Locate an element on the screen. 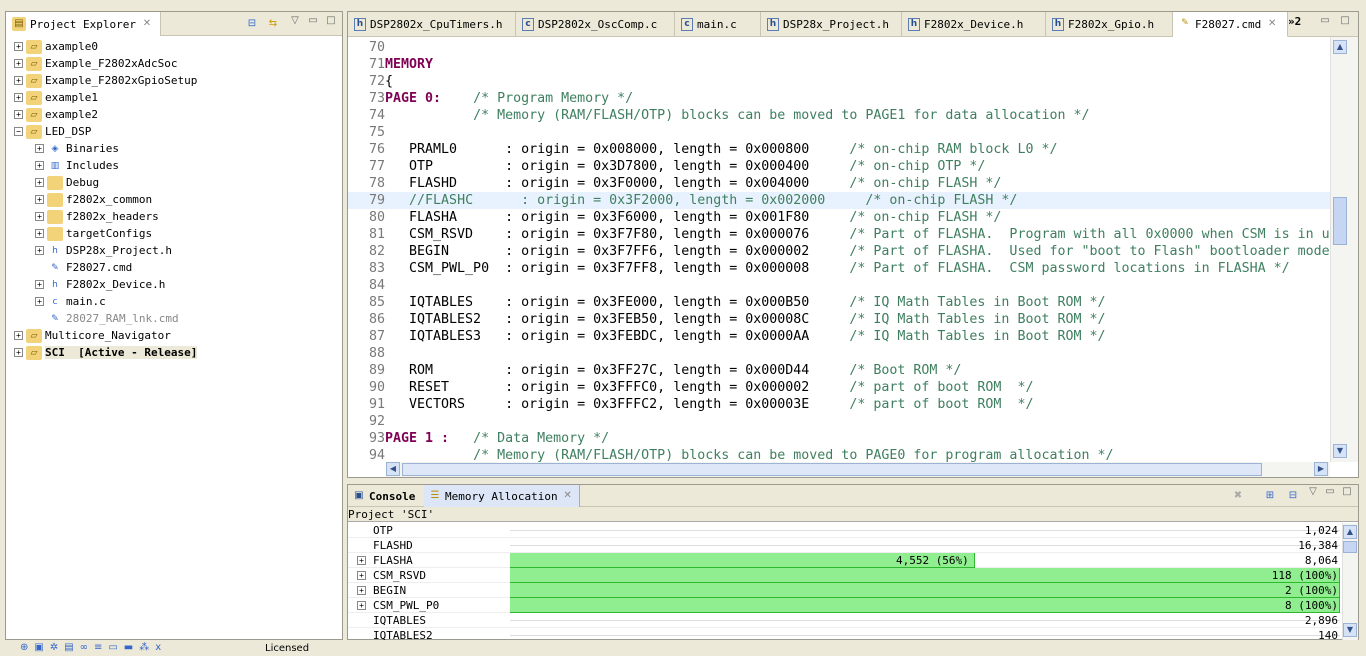  main-toolbar is located at coordinates (683, 5).